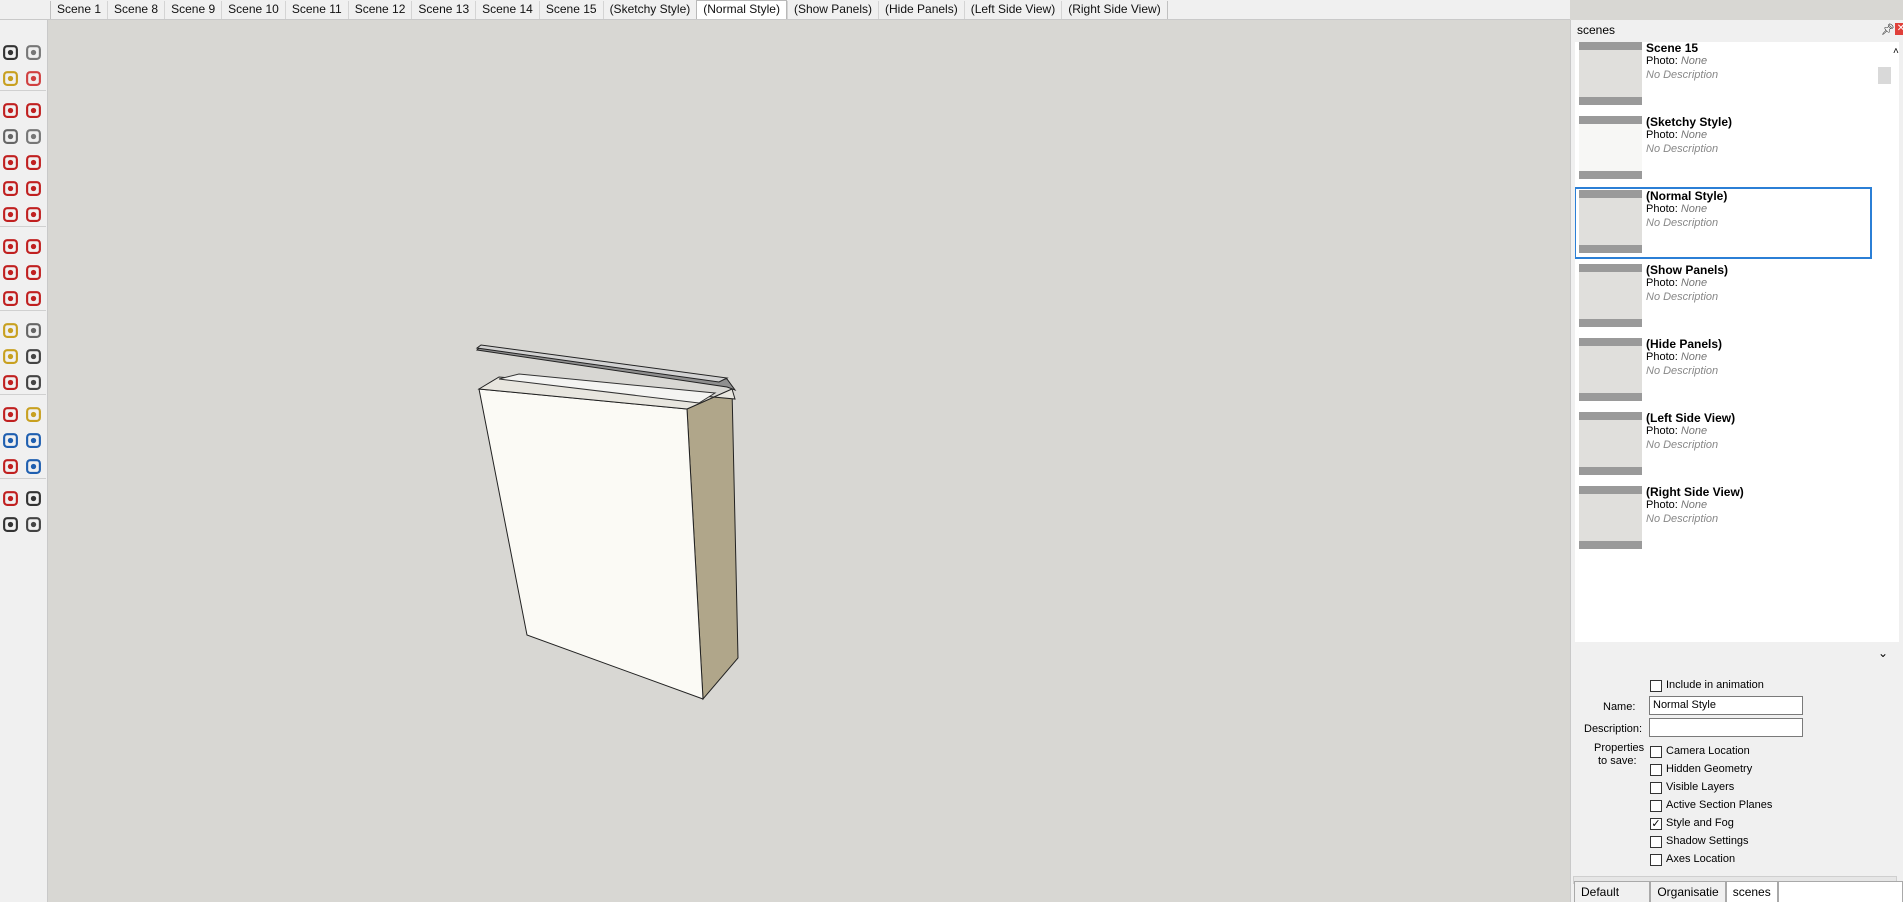 This screenshot has width=1903, height=902. I want to click on text-icon, so click(33, 356).